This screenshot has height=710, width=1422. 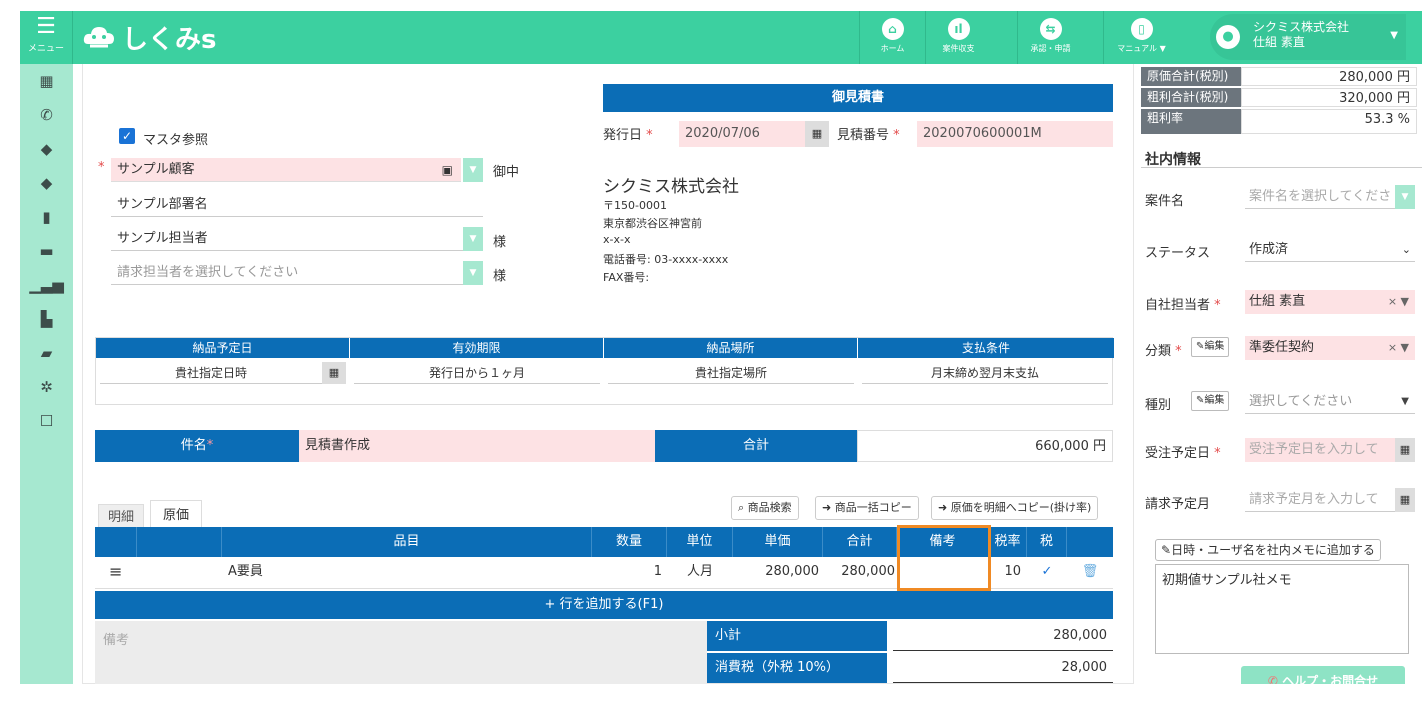 What do you see at coordinates (1047, 542) in the screenshot?
I see `col-tax: 税` at bounding box center [1047, 542].